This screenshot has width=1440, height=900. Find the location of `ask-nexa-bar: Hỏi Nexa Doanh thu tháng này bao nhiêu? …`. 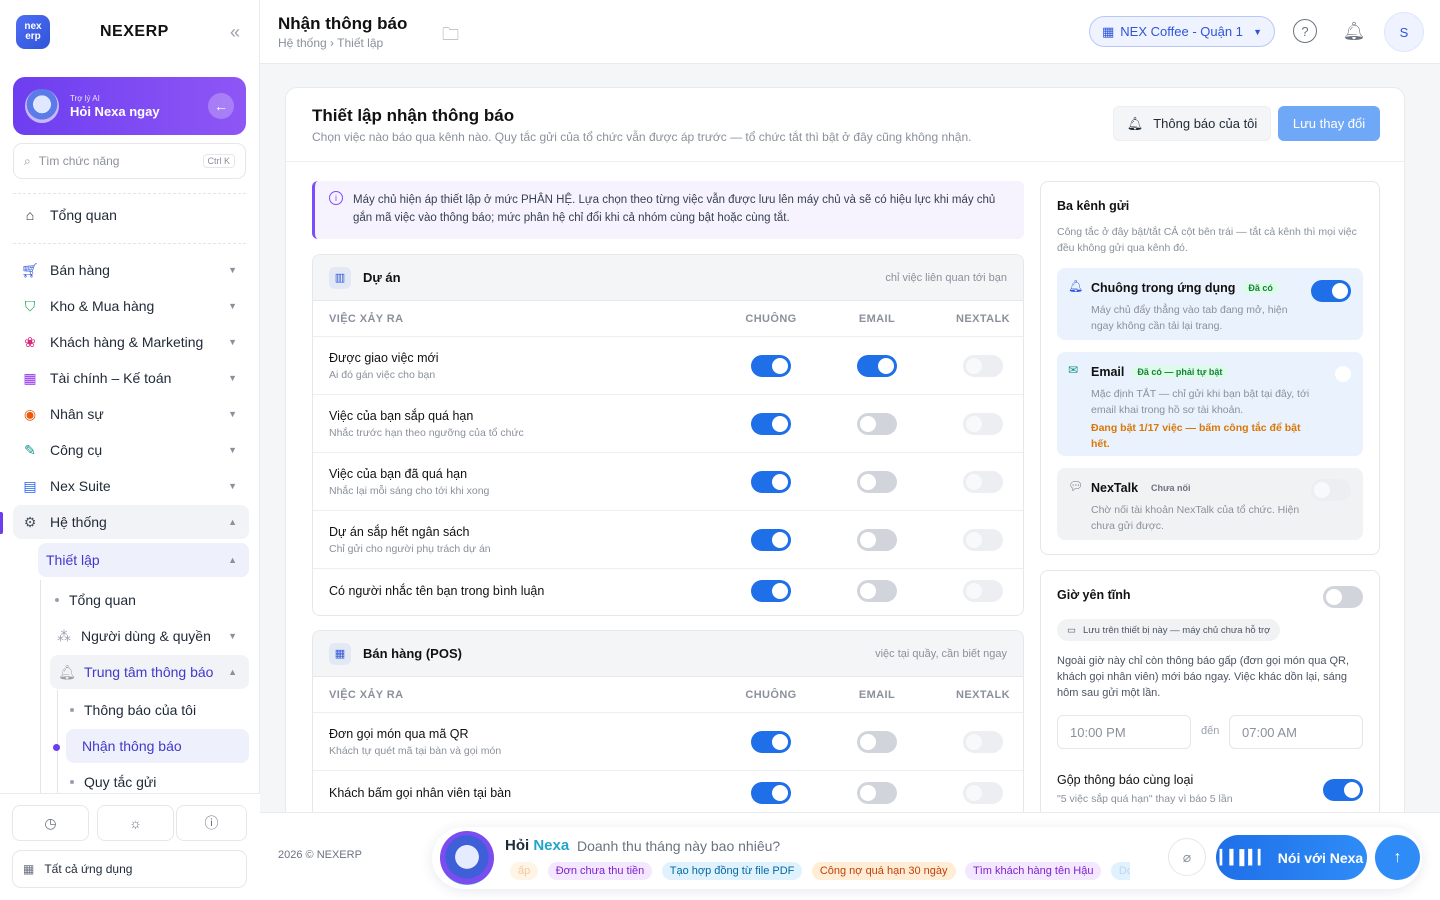

ask-nexa-bar: Hỏi Nexa Doanh thu tháng này bao nhiêu? … is located at coordinates (927, 858).